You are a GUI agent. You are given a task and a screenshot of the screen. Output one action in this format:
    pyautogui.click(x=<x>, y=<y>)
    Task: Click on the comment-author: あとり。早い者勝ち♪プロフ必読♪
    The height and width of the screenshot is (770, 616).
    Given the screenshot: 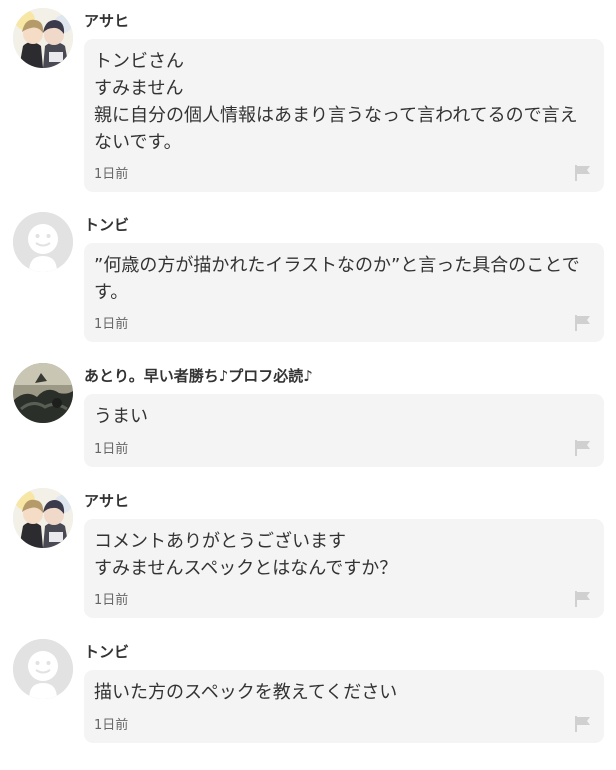 What is the action you would take?
    pyautogui.click(x=198, y=375)
    